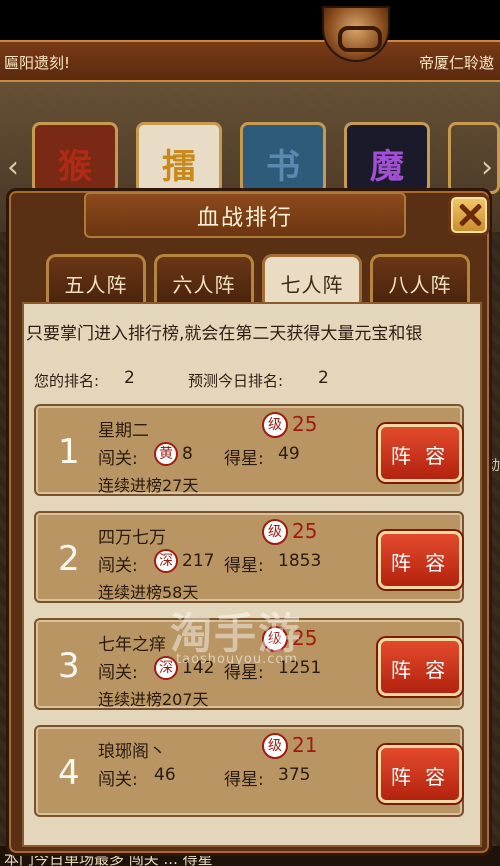 Image resolution: width=500 pixels, height=866 pixels. I want to click on tab-seven-formation: 七人阵, so click(312, 280).